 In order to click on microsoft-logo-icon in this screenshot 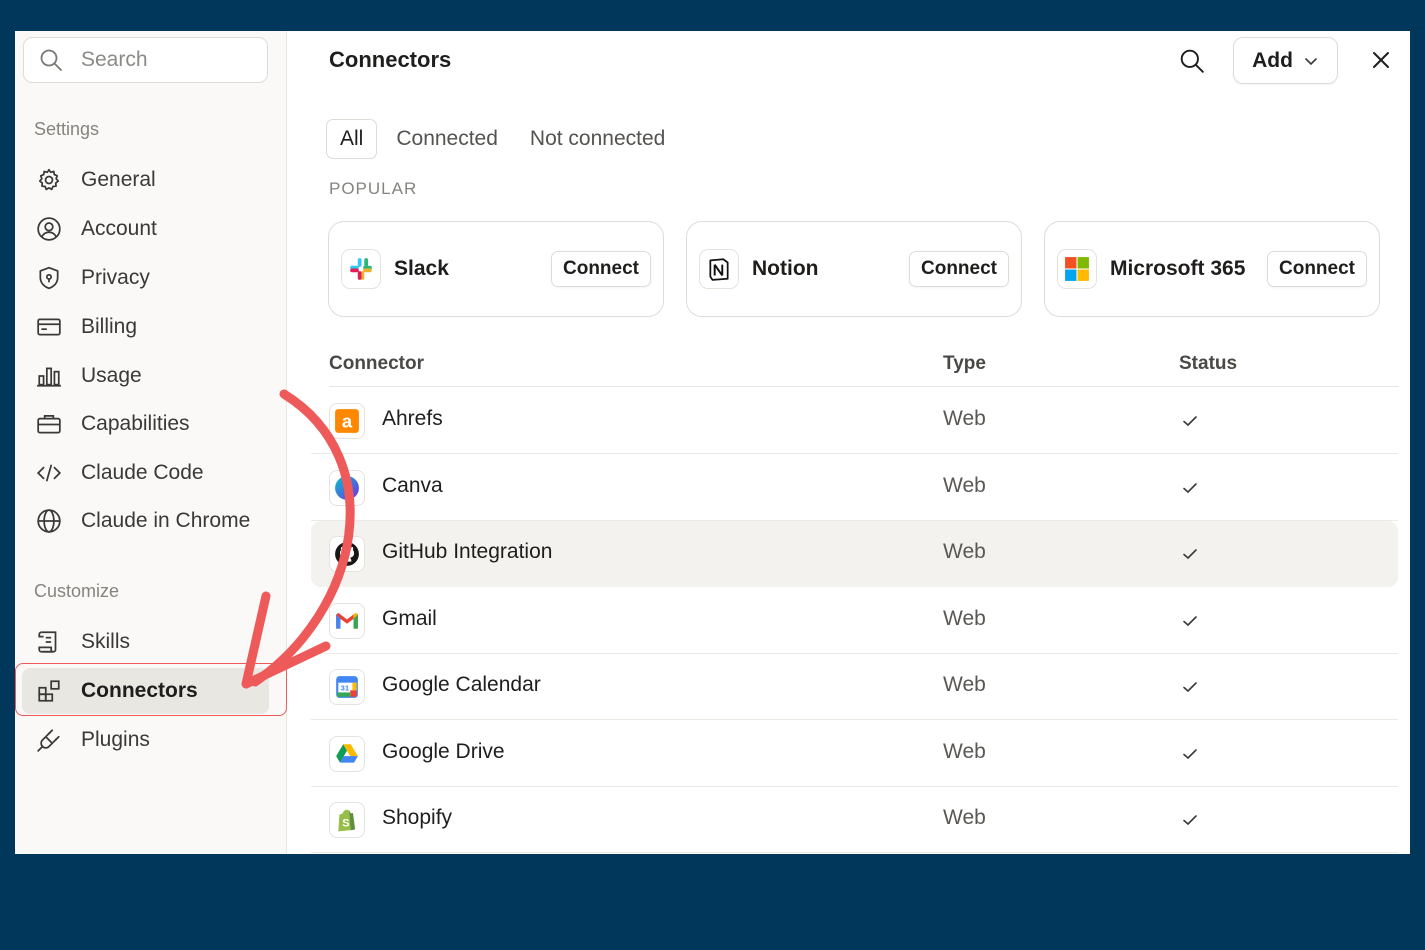, I will do `click(1077, 269)`.